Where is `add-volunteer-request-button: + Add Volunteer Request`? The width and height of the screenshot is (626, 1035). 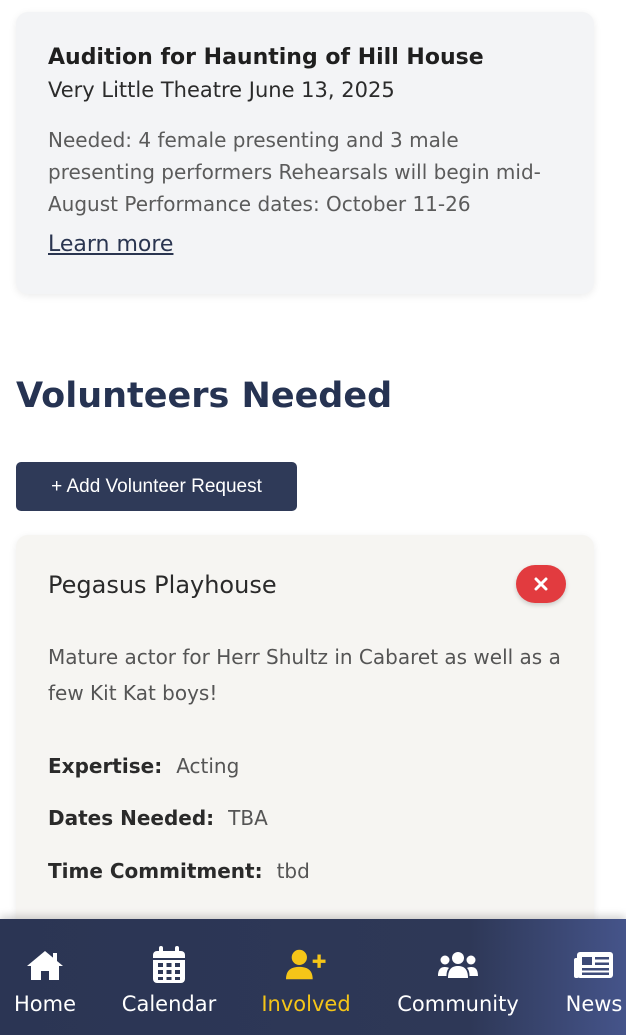
add-volunteer-request-button: + Add Volunteer Request is located at coordinates (156, 486).